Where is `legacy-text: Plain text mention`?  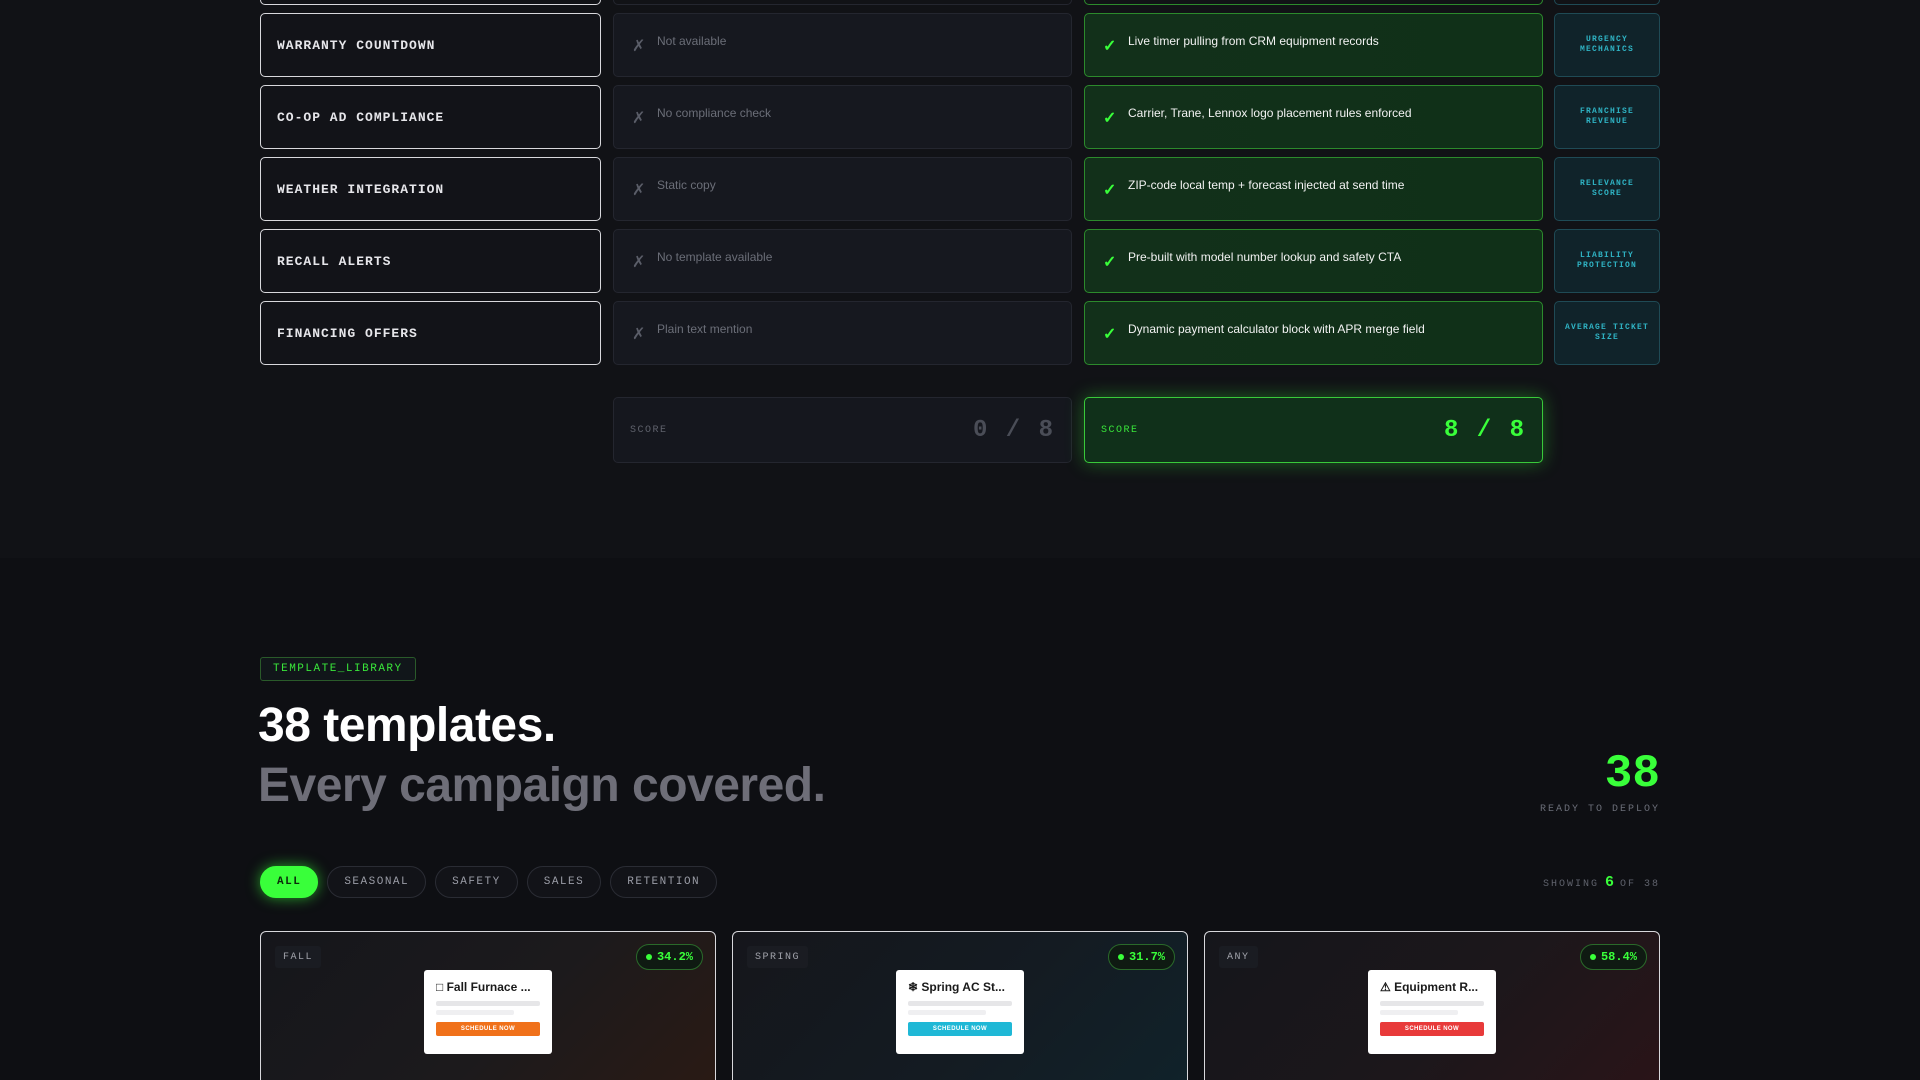 legacy-text: Plain text mention is located at coordinates (705, 329).